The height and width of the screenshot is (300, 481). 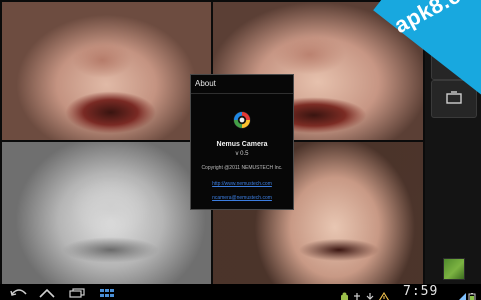 What do you see at coordinates (242, 184) in the screenshot?
I see `website-link: http://www.nemustech.com` at bounding box center [242, 184].